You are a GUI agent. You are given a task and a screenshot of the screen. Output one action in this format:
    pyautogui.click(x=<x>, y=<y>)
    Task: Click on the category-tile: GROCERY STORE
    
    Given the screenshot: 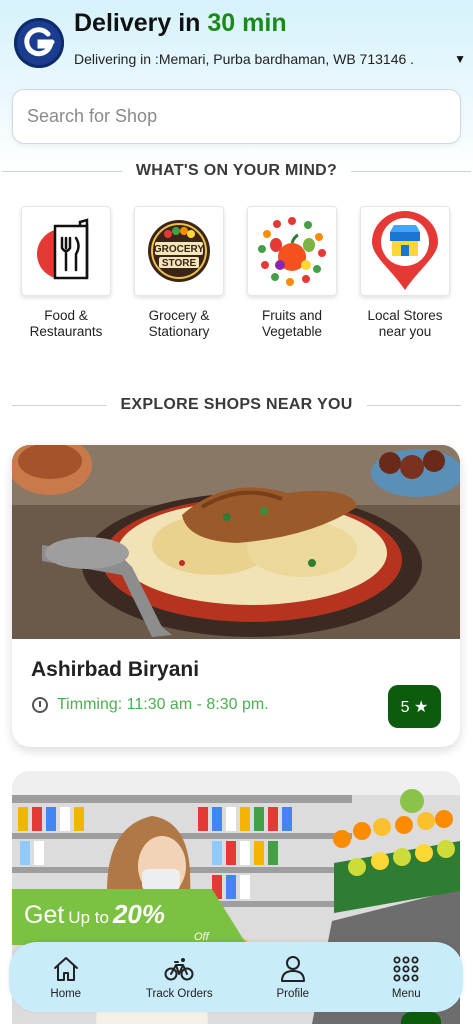 What is the action you would take?
    pyautogui.click(x=179, y=251)
    